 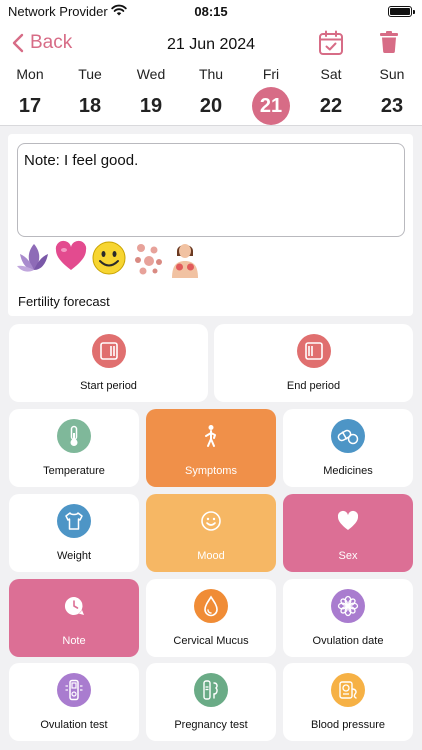 What do you see at coordinates (30, 106) in the screenshot?
I see `day-number: 17` at bounding box center [30, 106].